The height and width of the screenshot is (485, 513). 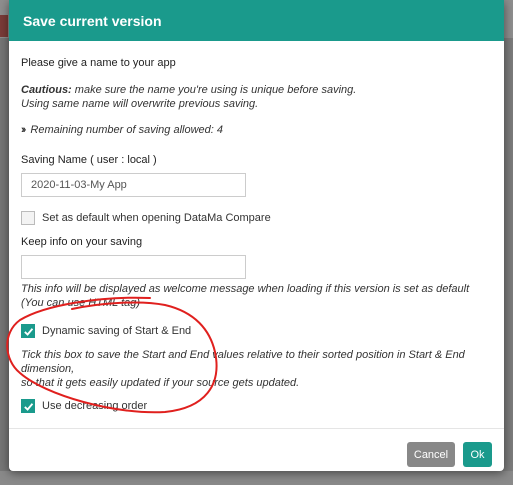 I want to click on keep-info-html-hint: (You can use HTML tag), so click(x=81, y=303).